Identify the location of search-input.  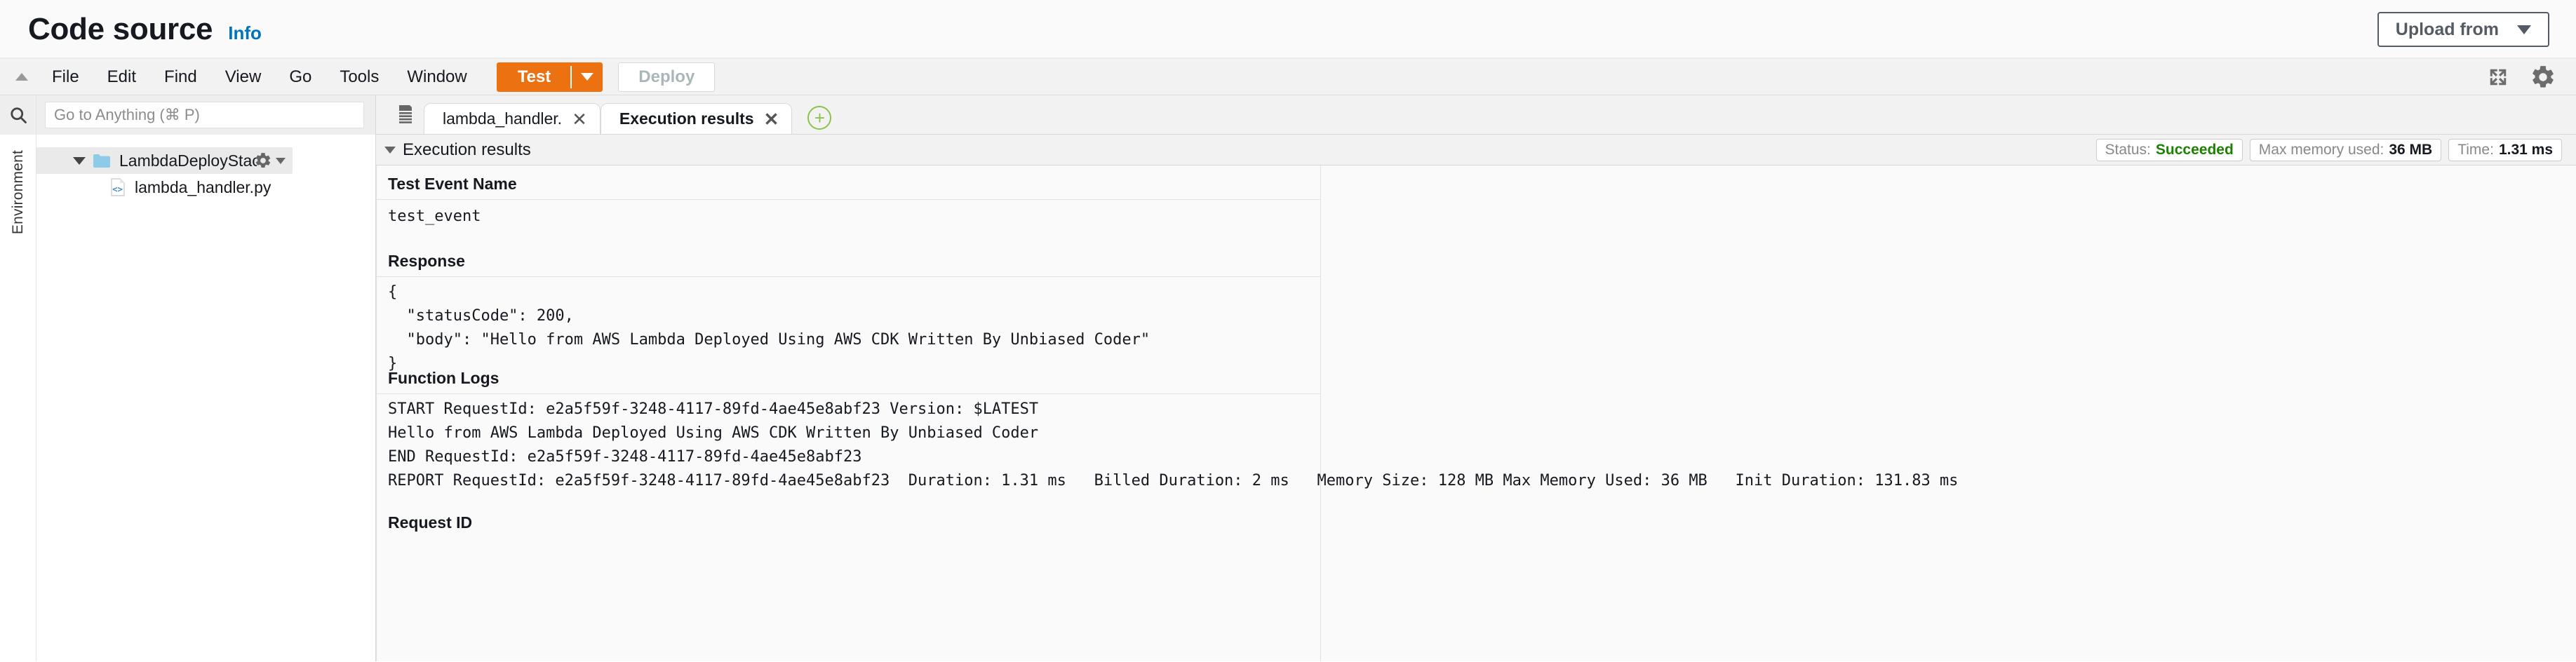
(204, 115).